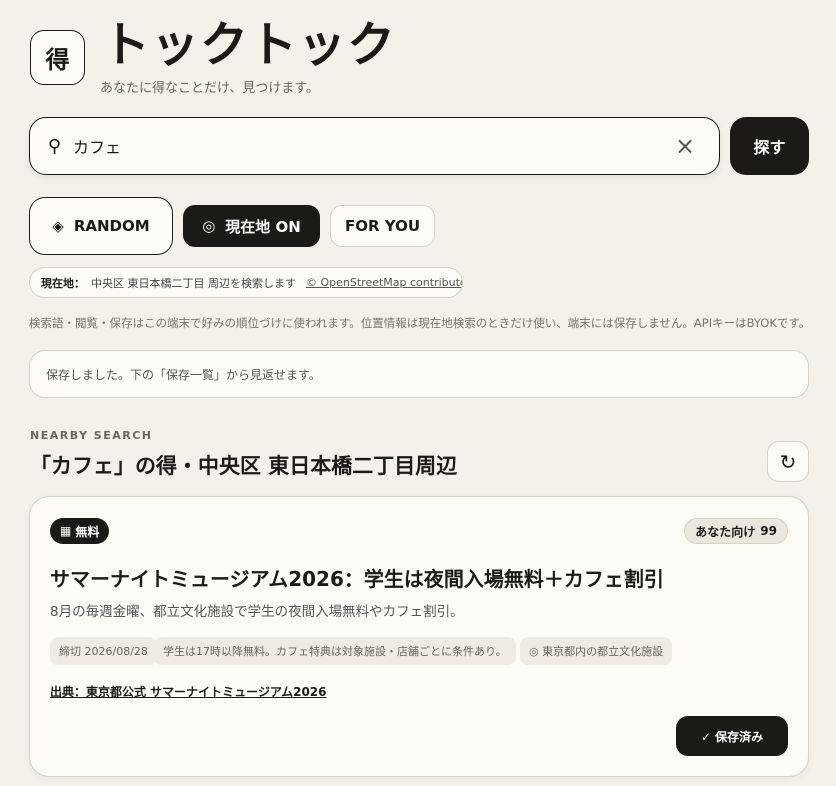  Describe the element at coordinates (357, 577) in the screenshot. I see `card-title: サマーナイトミュージアム2026：学生は夜間入場無料＋カフェ割引` at that location.